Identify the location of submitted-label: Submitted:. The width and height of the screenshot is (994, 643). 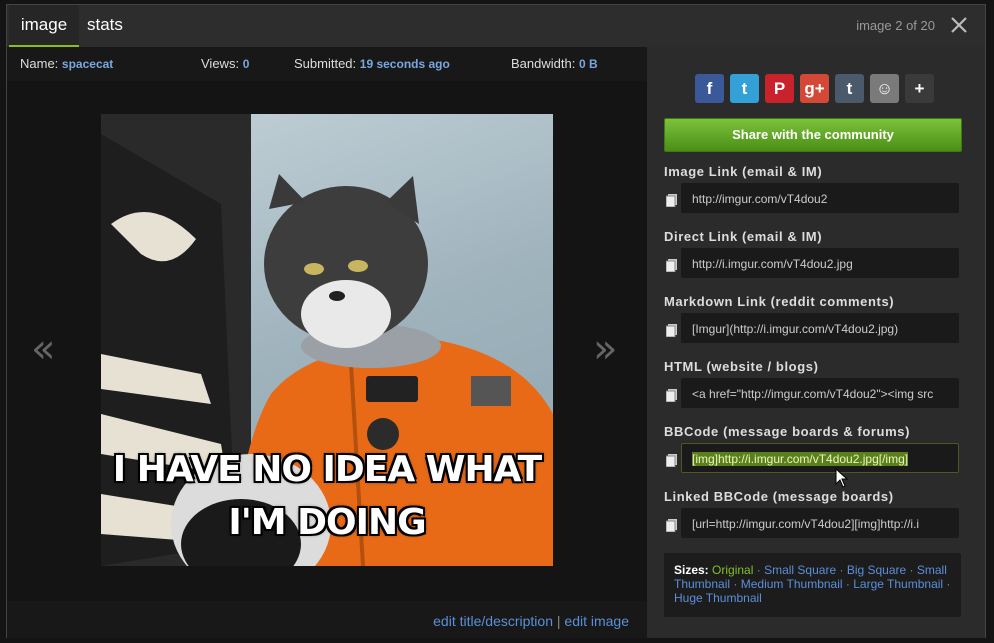
(325, 63).